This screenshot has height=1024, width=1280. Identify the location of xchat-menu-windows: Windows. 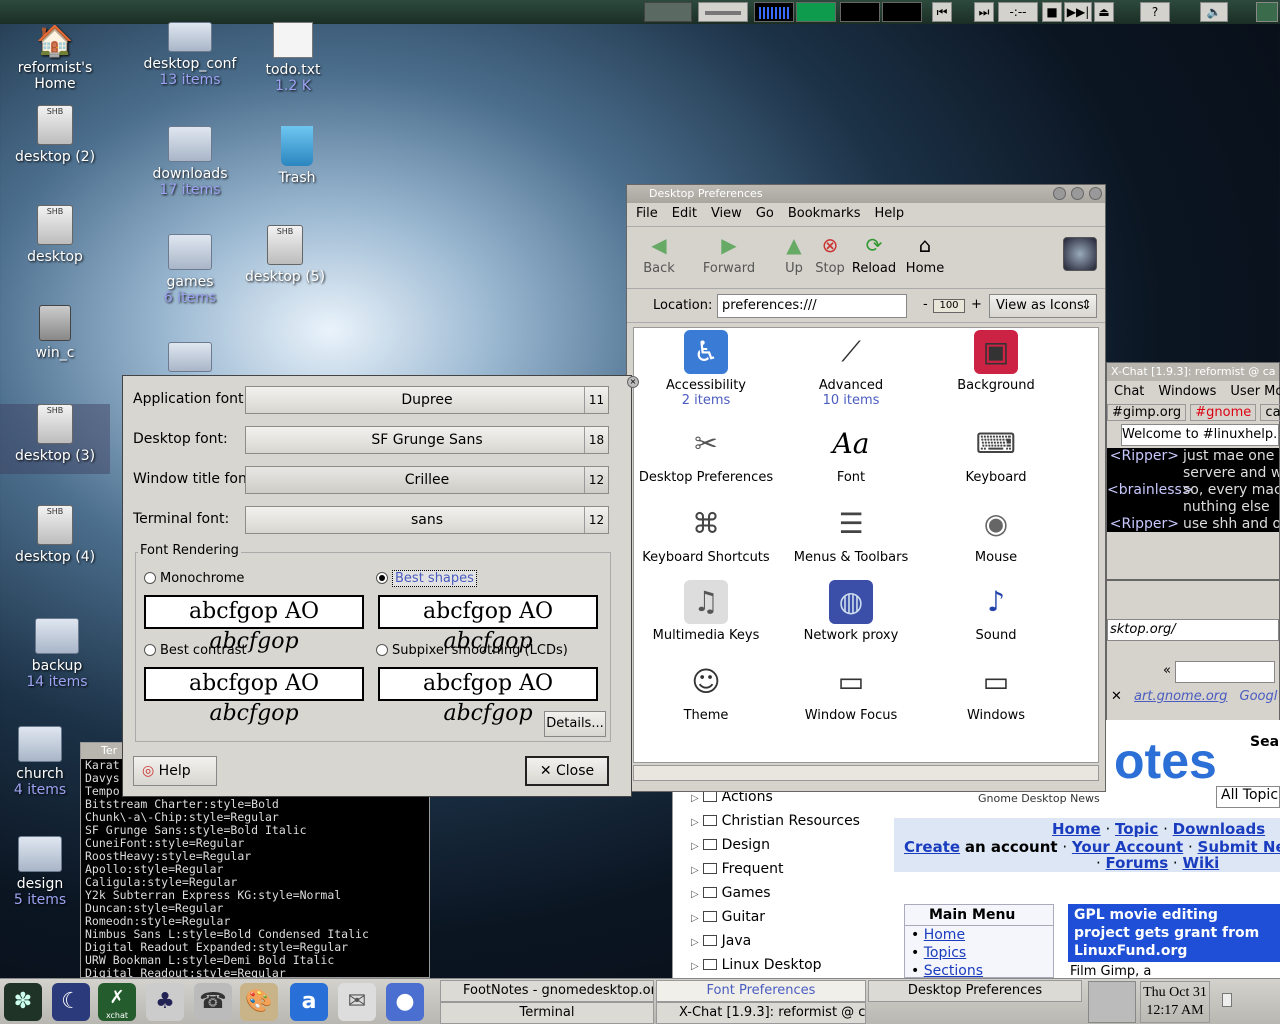
(1187, 392).